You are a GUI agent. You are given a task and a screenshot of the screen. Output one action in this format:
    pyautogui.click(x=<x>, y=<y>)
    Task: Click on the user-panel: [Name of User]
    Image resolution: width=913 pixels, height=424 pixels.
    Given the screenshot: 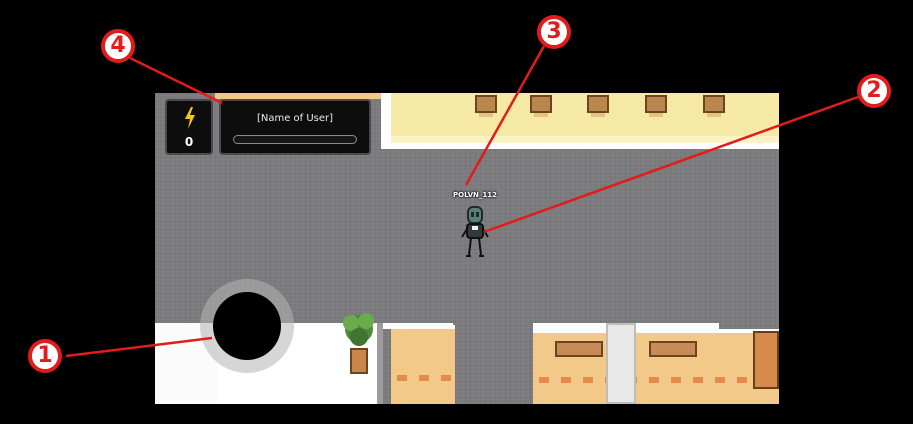 What is the action you would take?
    pyautogui.click(x=295, y=127)
    